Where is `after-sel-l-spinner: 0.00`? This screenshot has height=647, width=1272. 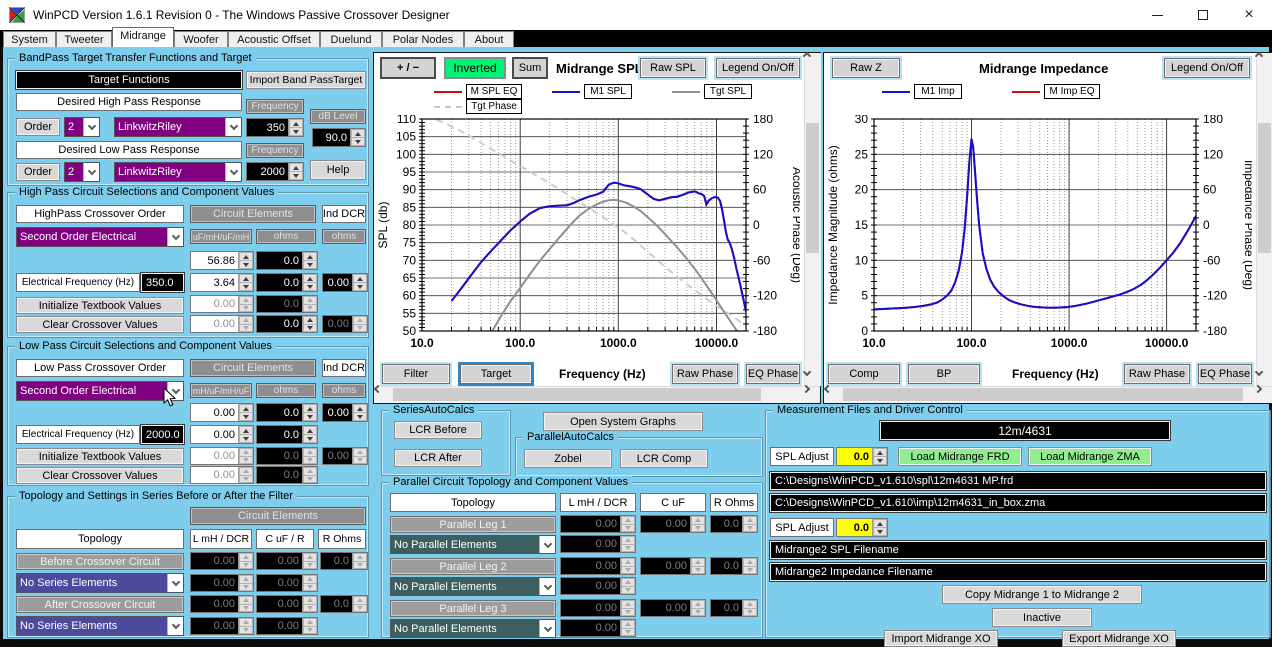 after-sel-l-spinner: 0.00 is located at coordinates (222, 626).